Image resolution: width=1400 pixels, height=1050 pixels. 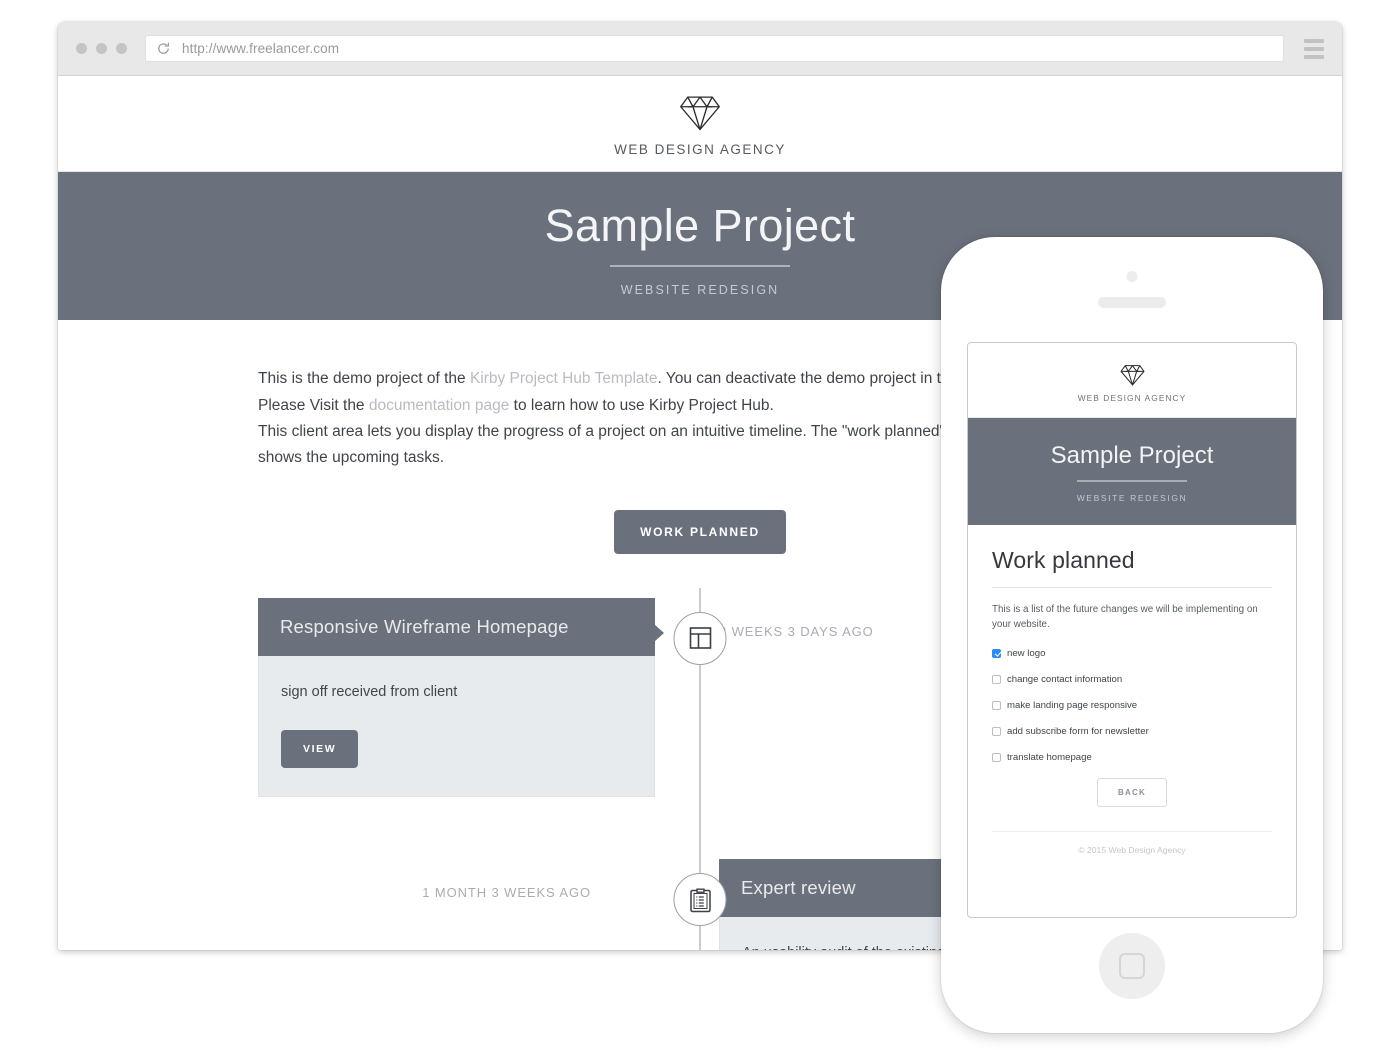 I want to click on documentation-link: documentation page, so click(x=439, y=405).